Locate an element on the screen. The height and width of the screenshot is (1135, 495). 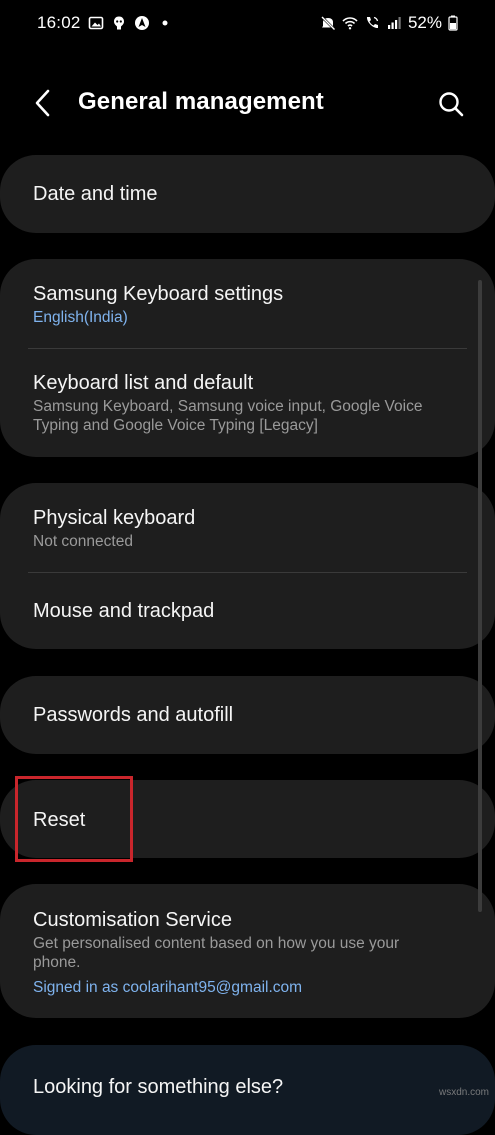
watermark: wsxdn.com is located at coordinates (463, 1092).